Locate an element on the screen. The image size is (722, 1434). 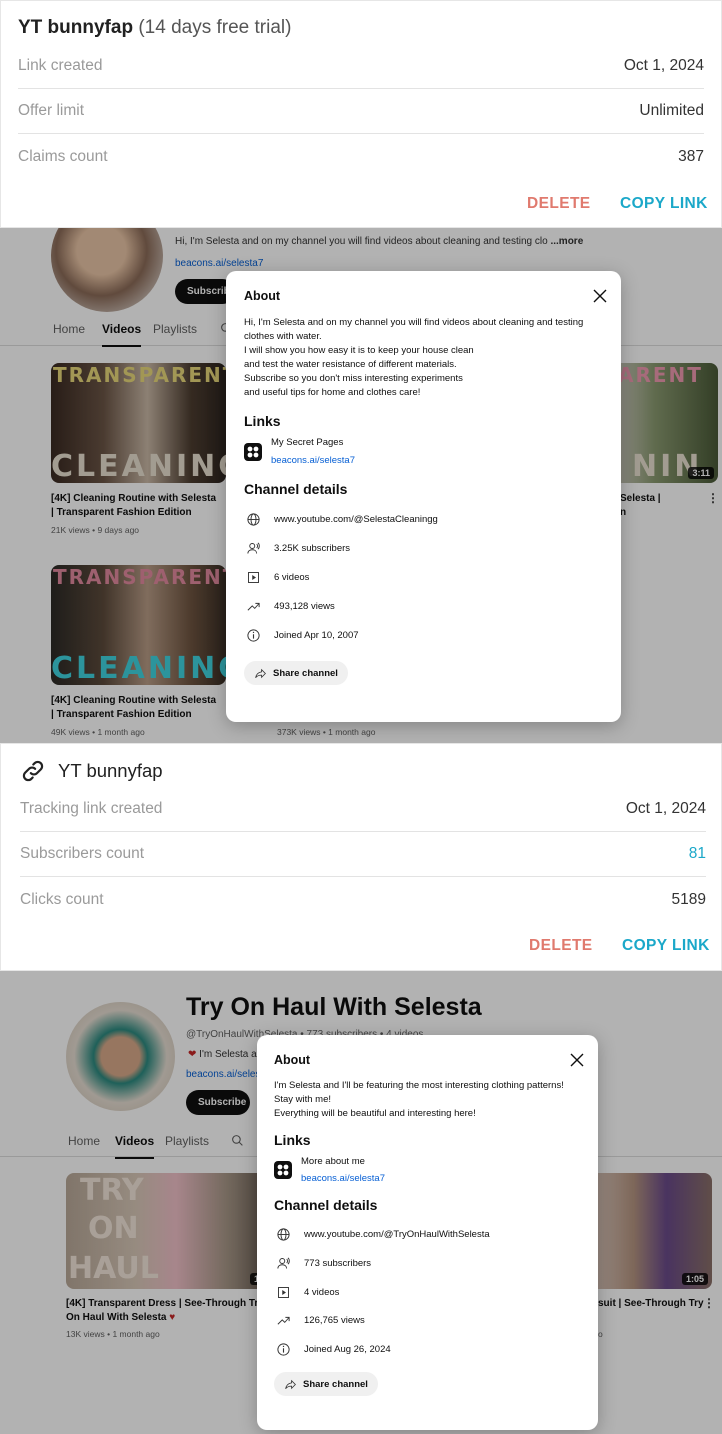
detail-views: 493,128 views is located at coordinates (290, 606).